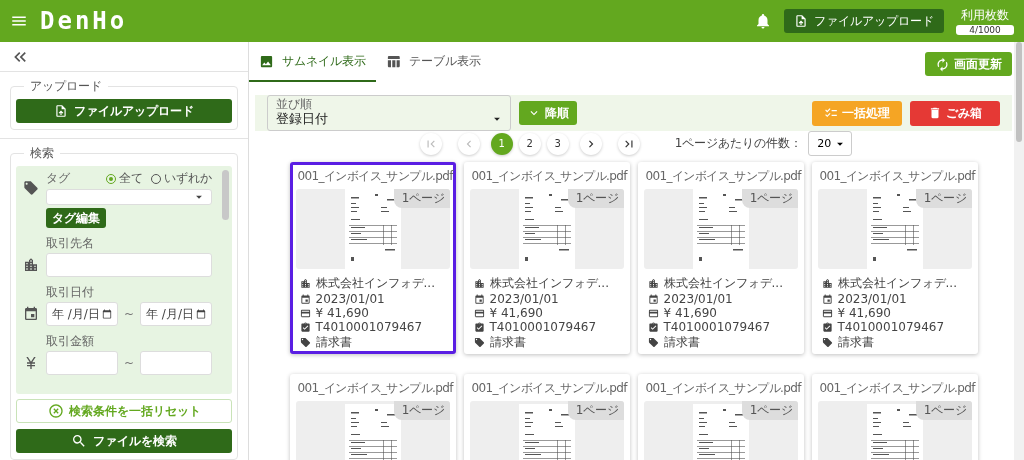  Describe the element at coordinates (590, 143) in the screenshot. I see `next-page-button` at that location.